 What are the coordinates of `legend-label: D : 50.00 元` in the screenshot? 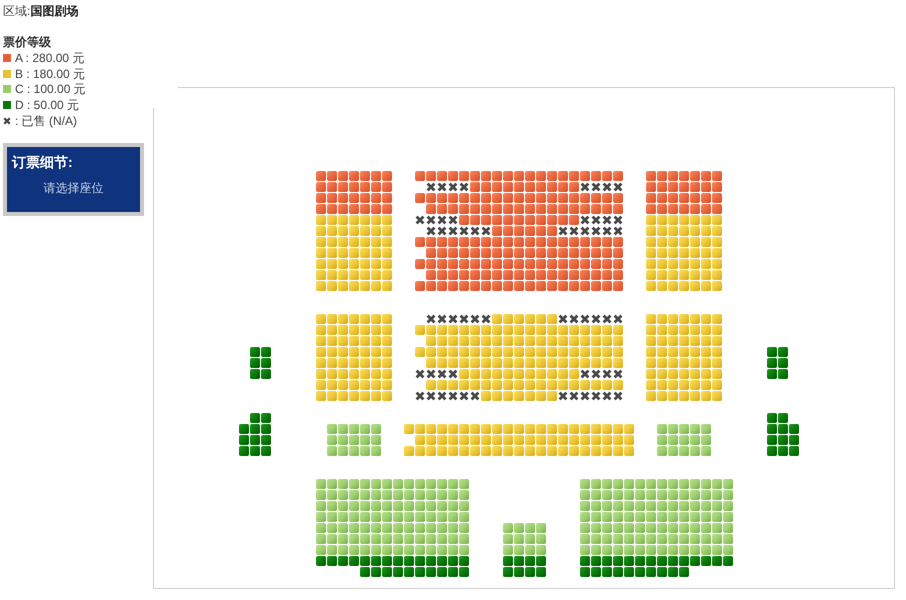 It's located at (47, 105).